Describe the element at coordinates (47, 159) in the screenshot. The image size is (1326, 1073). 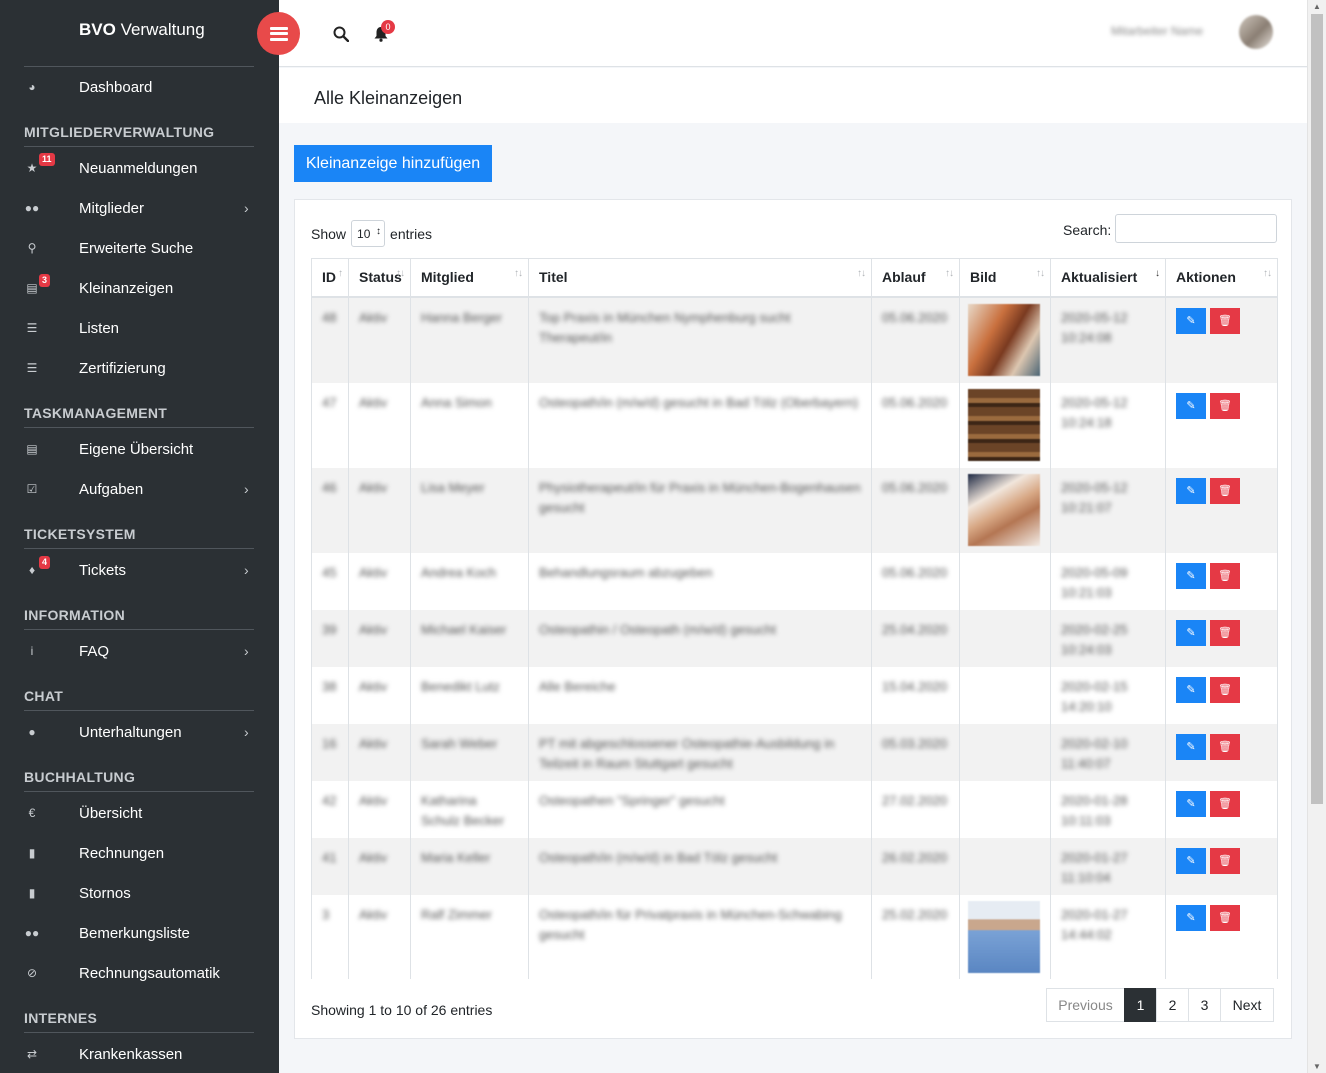
I see `count-badge: 11` at that location.